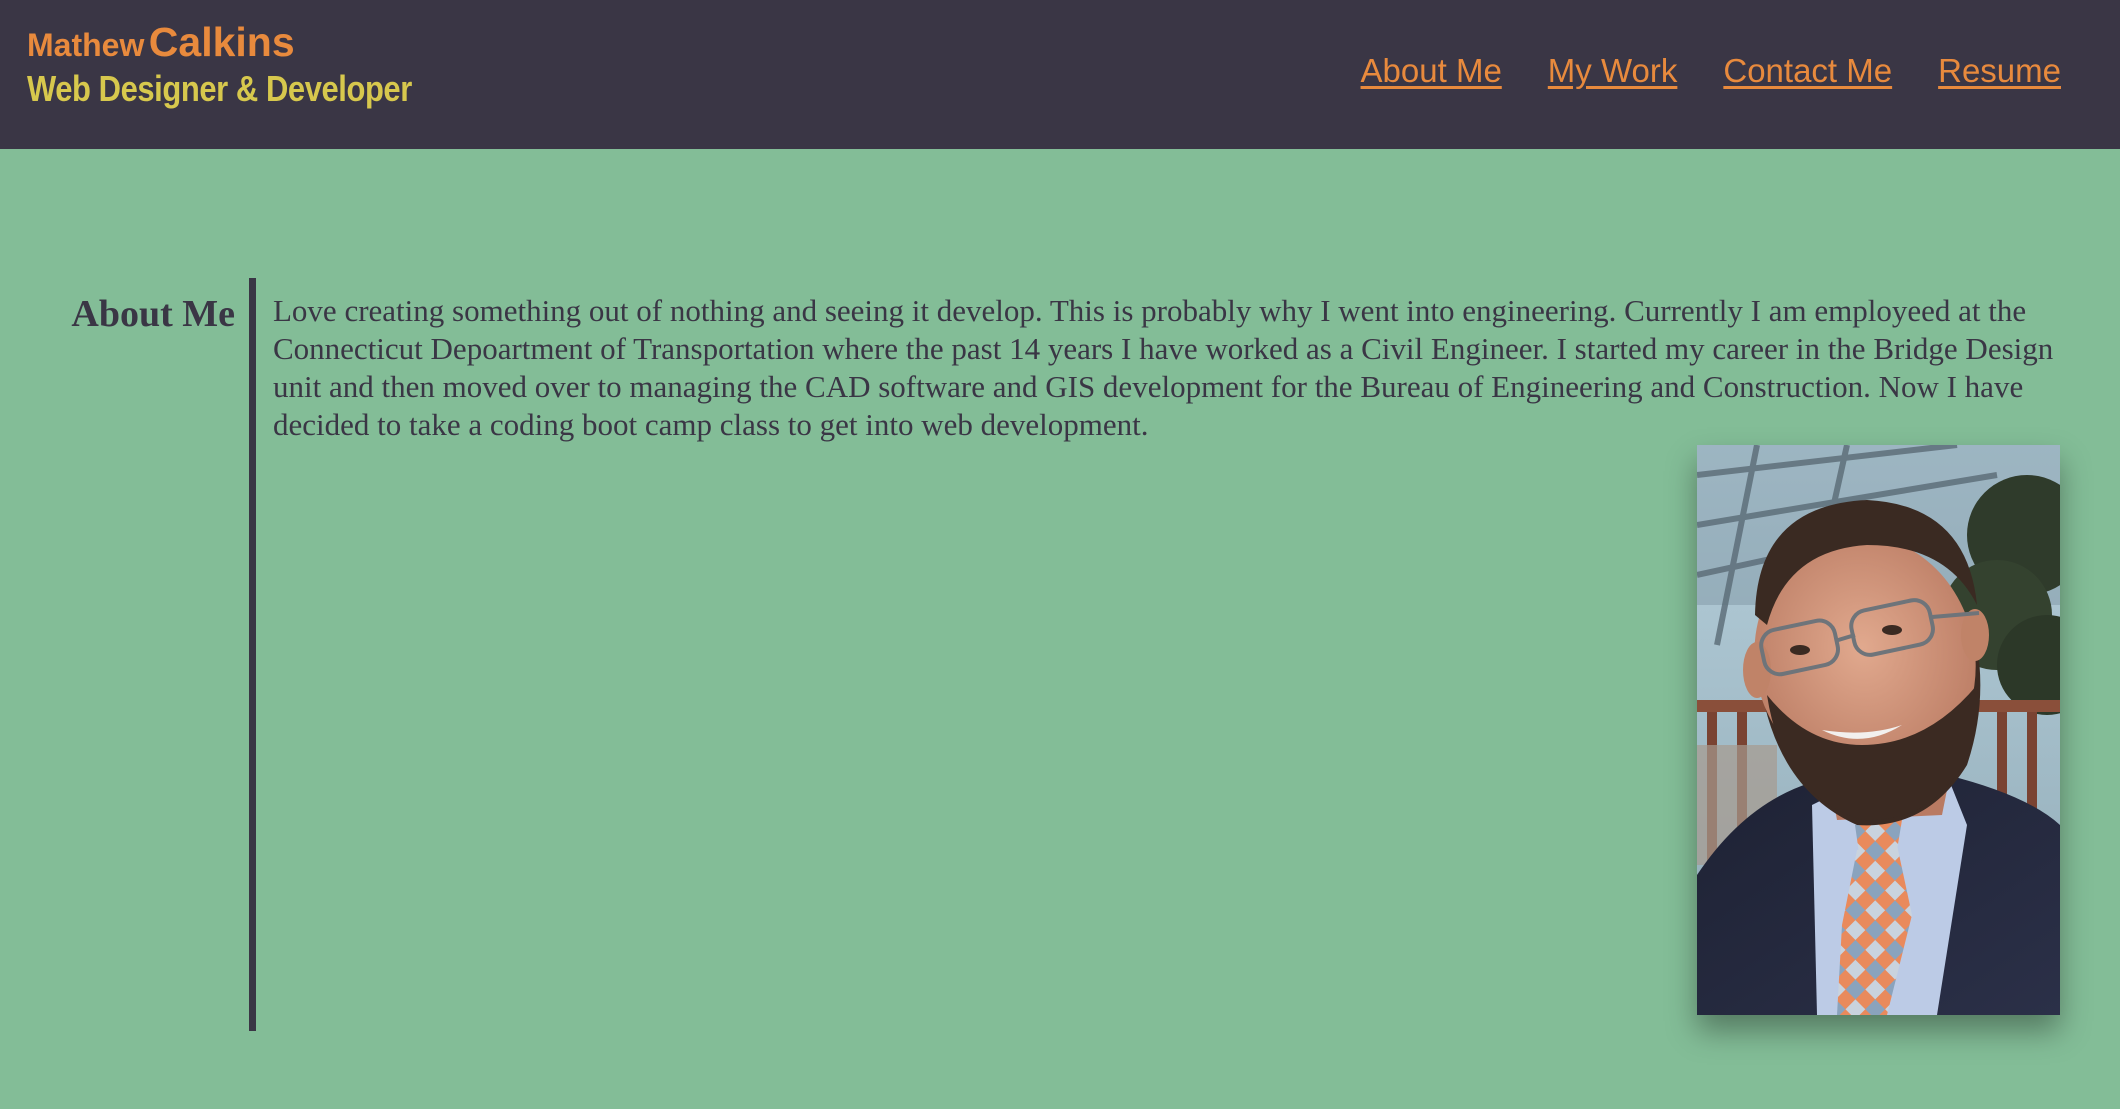  I want to click on main-nav: About Me My Work Contact Me Resume, so click(1711, 71).